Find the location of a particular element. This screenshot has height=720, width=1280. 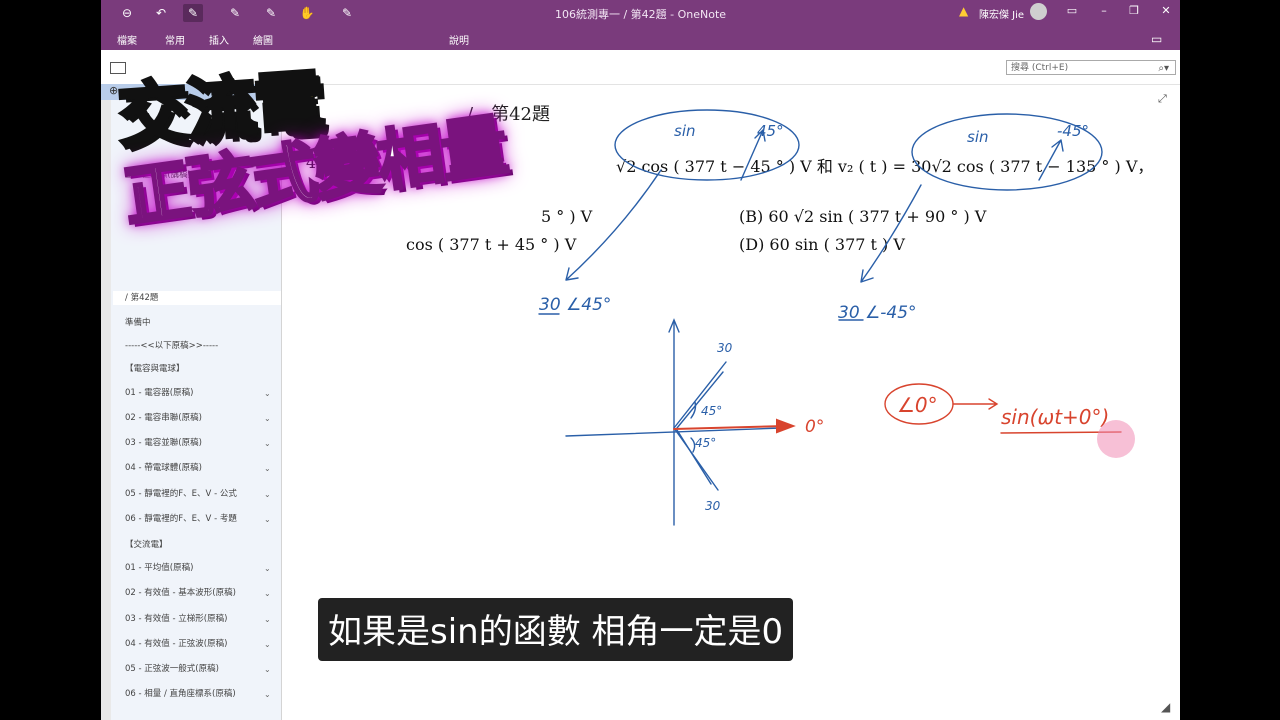

caption-subtitle: 如果是sin的函數 相角一定是0 is located at coordinates (556, 629).